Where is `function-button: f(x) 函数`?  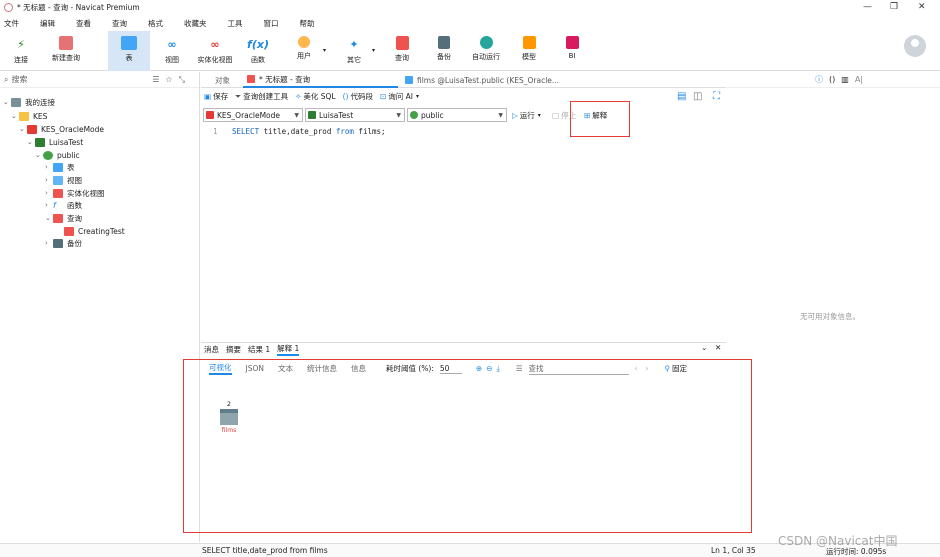
function-button: f(x) 函数 is located at coordinates (258, 51).